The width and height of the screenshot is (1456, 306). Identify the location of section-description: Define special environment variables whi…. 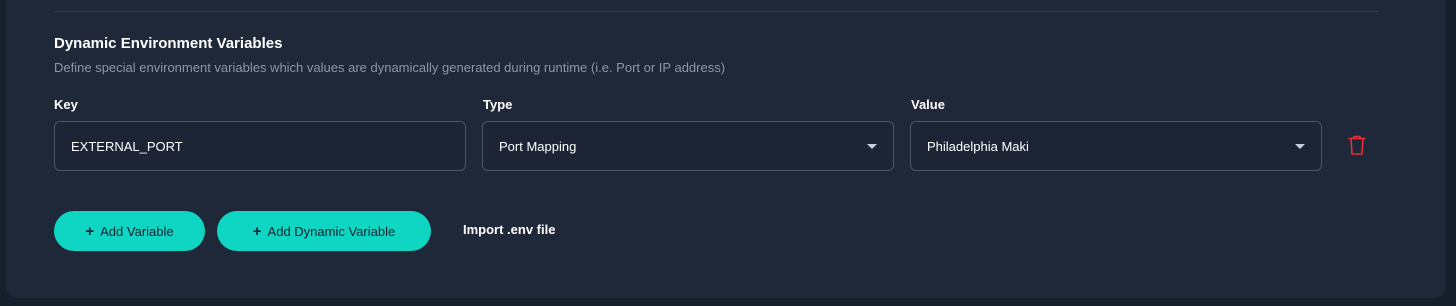
(390, 67).